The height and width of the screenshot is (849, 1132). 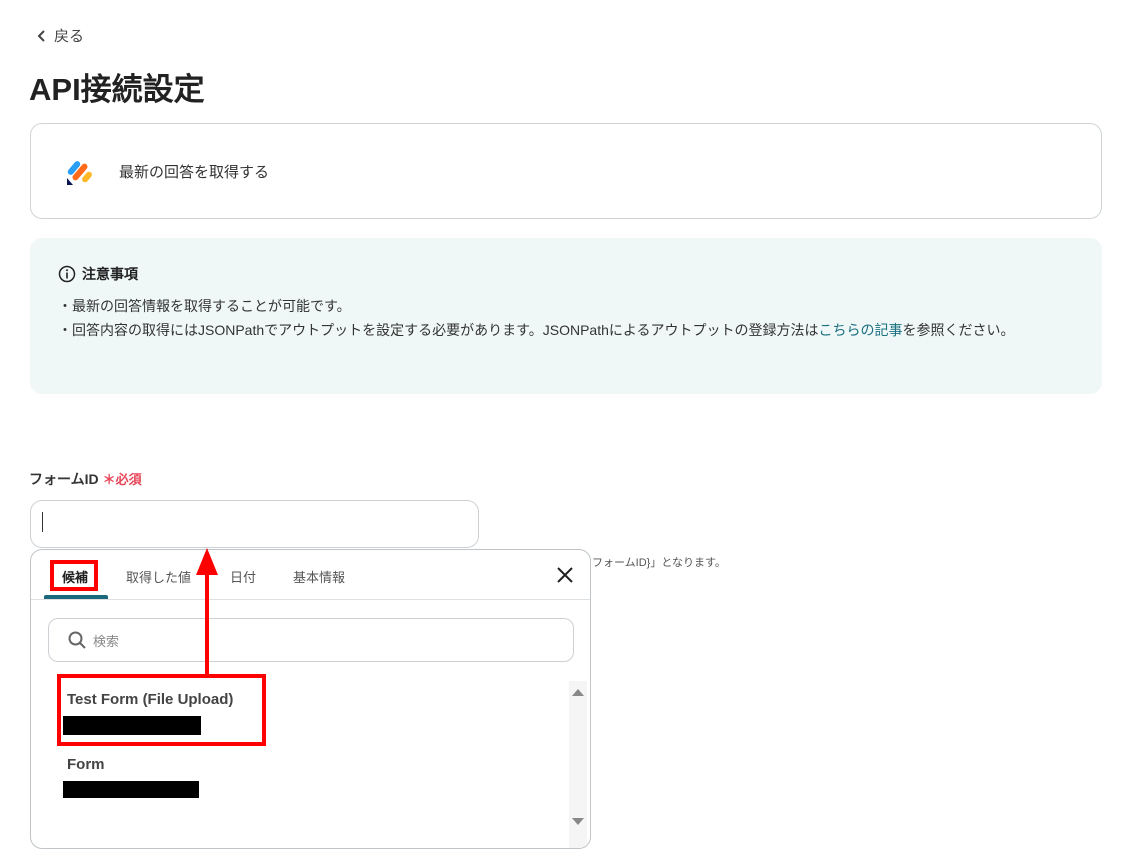 I want to click on scroll-down-icon, so click(x=578, y=822).